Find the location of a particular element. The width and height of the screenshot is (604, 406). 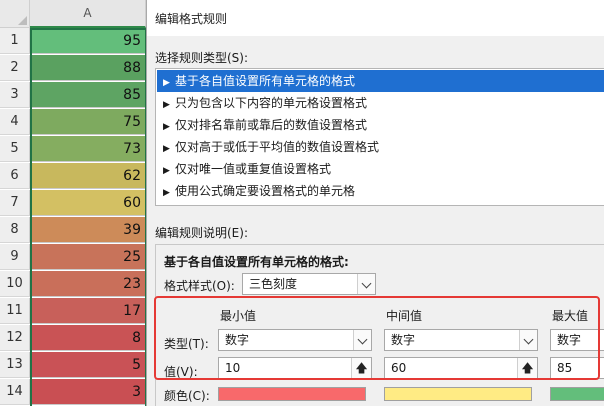

table-row: 6 62 is located at coordinates (75, 176).